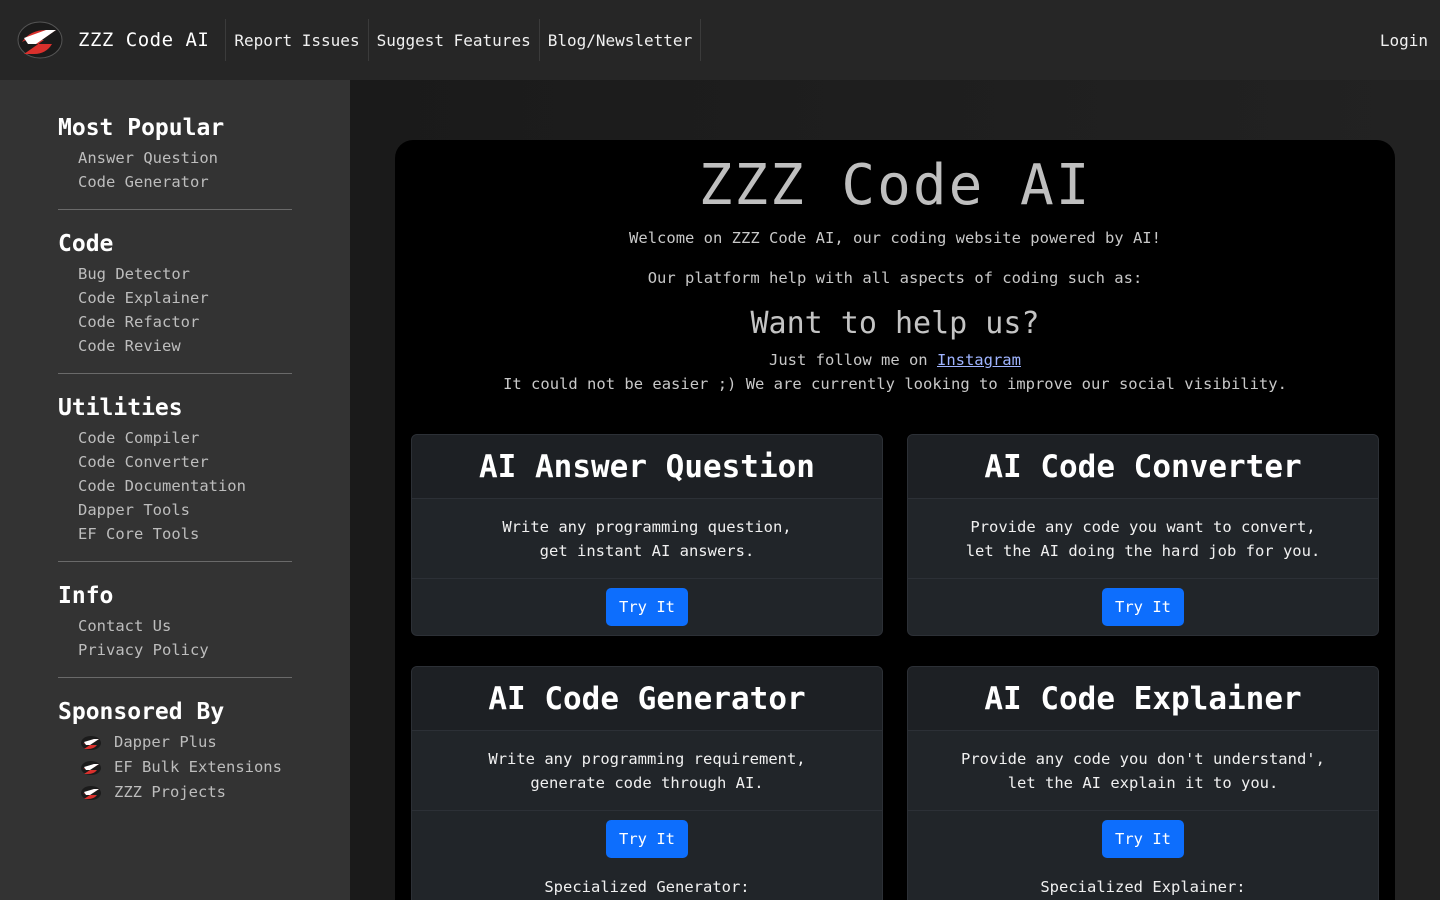  What do you see at coordinates (175, 486) in the screenshot?
I see `sidebar-item-code-documentation: Code Documentation` at bounding box center [175, 486].